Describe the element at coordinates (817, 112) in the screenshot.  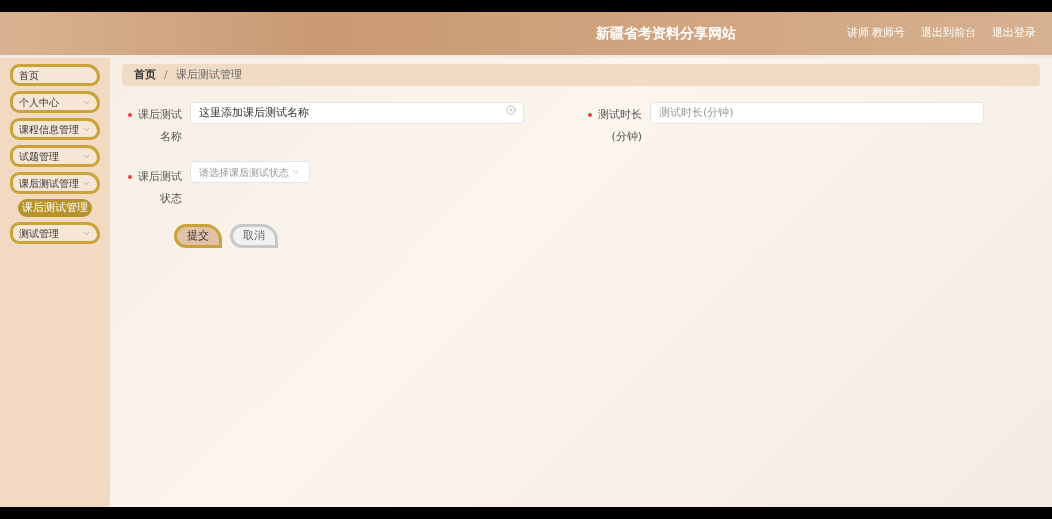
I see `input-field: 测试时长(分钟)` at that location.